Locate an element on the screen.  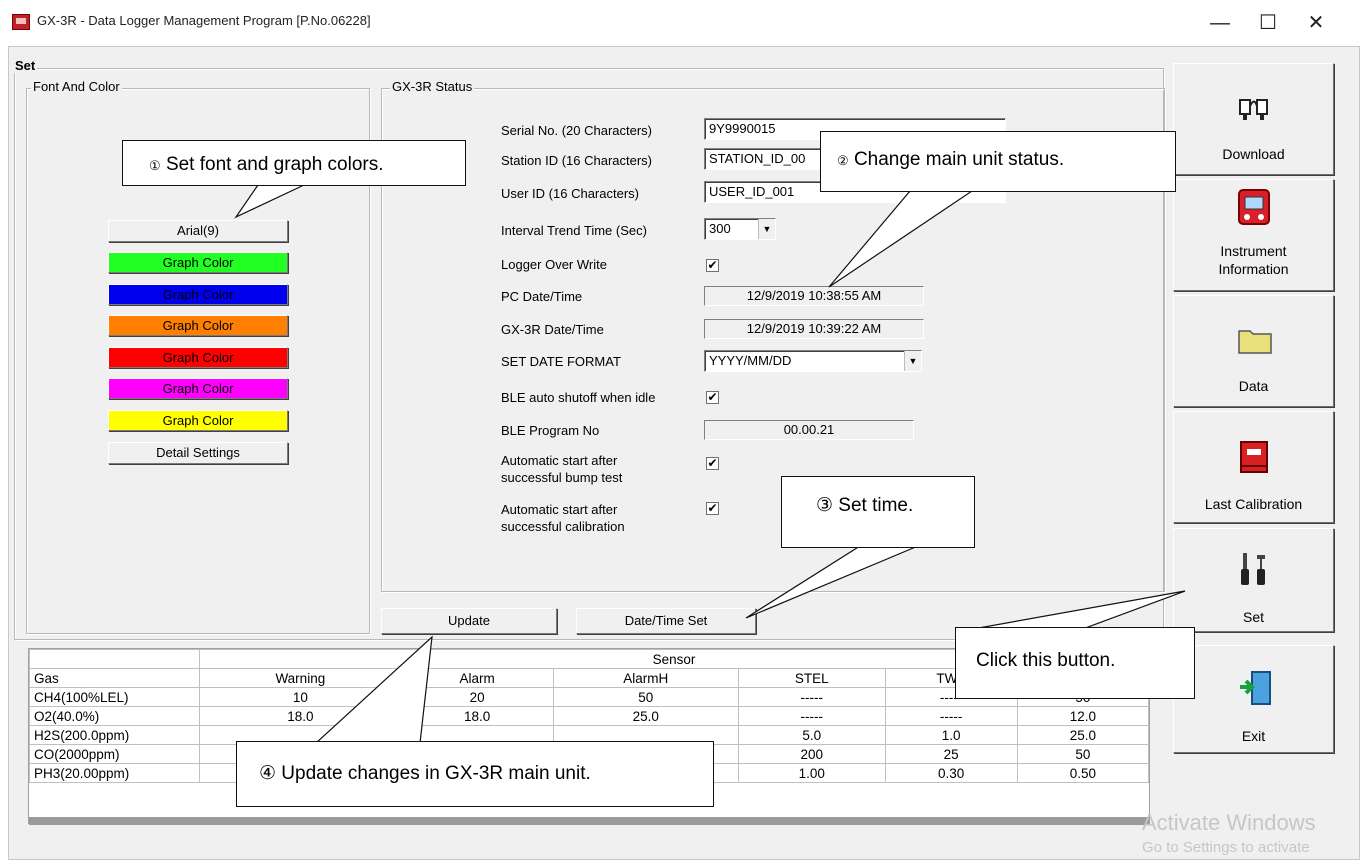
callout-update: ④ Update changes in GX-3R main unit. is located at coordinates (475, 774).